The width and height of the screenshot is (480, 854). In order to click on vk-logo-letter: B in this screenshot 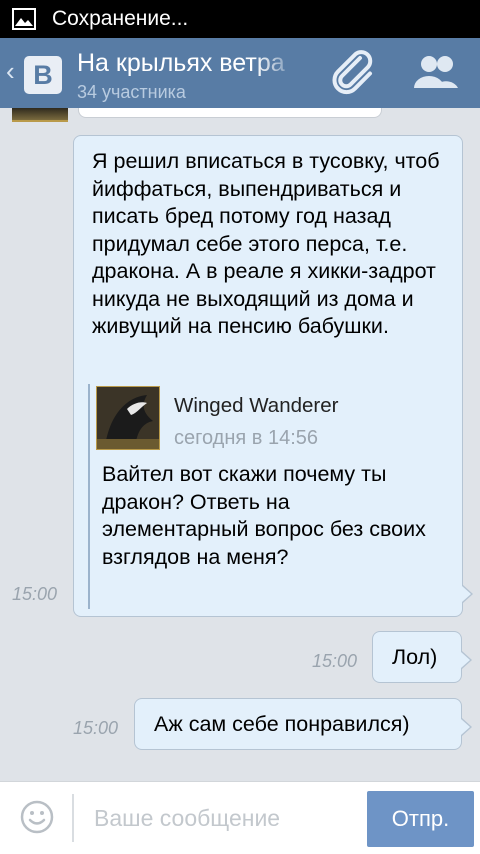, I will do `click(43, 75)`.